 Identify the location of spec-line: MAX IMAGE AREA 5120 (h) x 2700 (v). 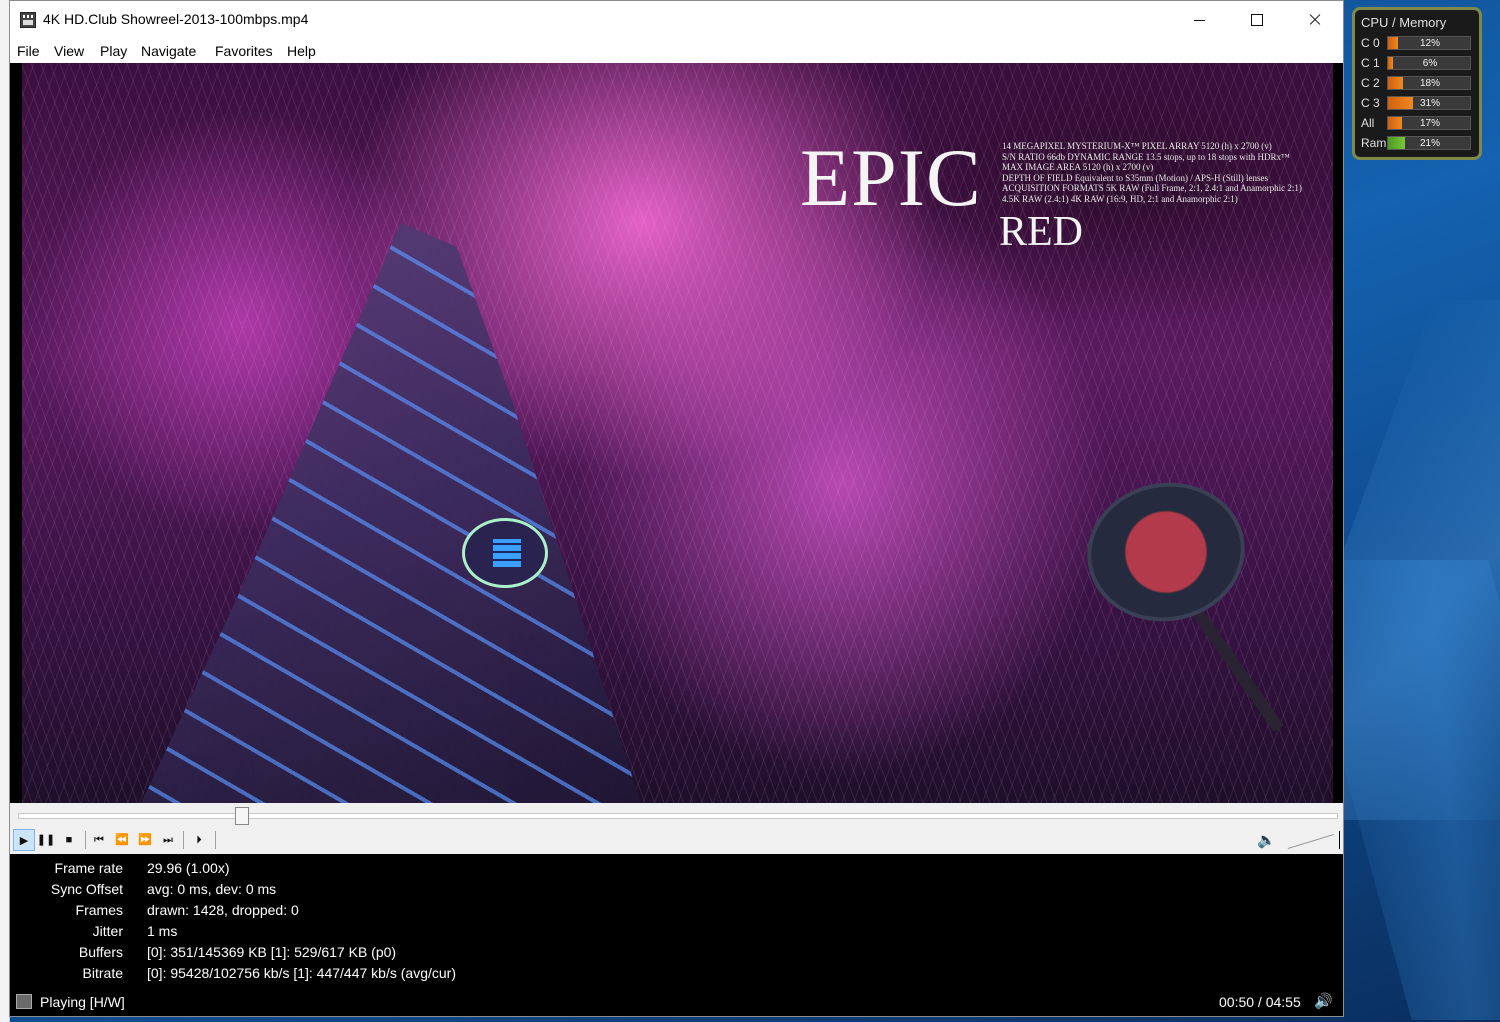
(1078, 167).